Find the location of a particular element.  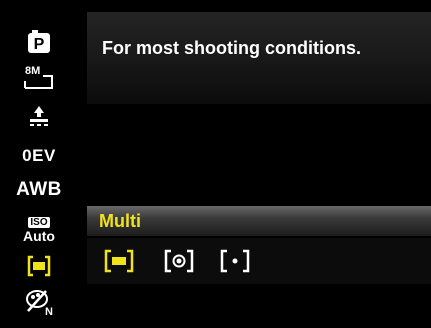

metering-spot-icon is located at coordinates (235, 261).